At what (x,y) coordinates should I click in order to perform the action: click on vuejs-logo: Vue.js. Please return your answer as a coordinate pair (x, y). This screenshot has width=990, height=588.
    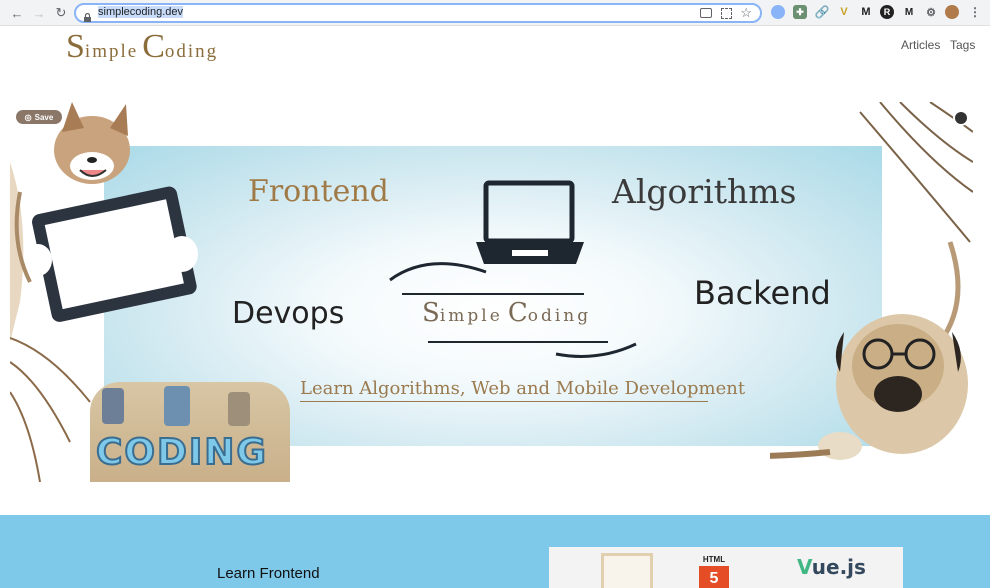
    Looking at the image, I should click on (831, 567).